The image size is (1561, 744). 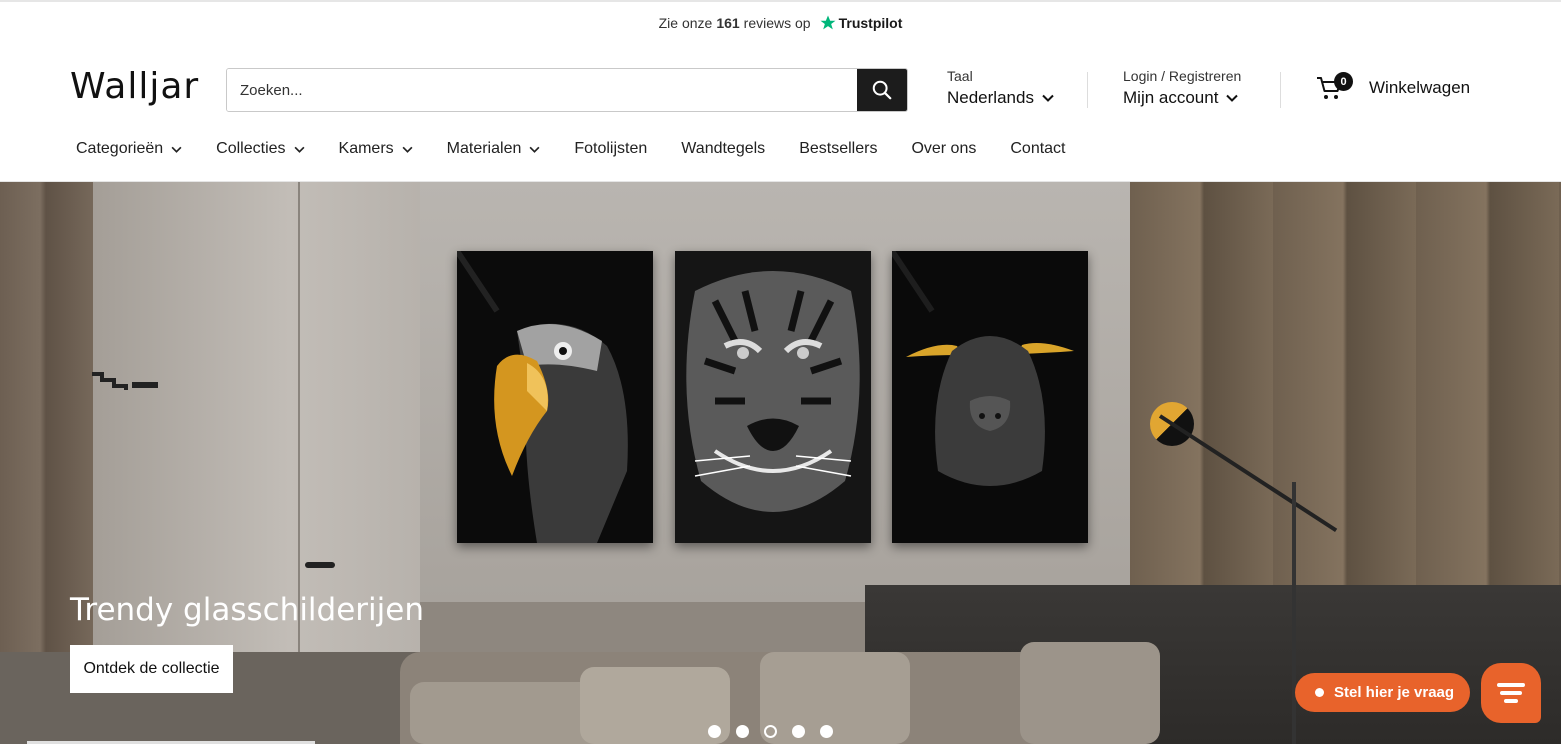 I want to click on hero-title: Trendy glasschilderijen, so click(x=247, y=610).